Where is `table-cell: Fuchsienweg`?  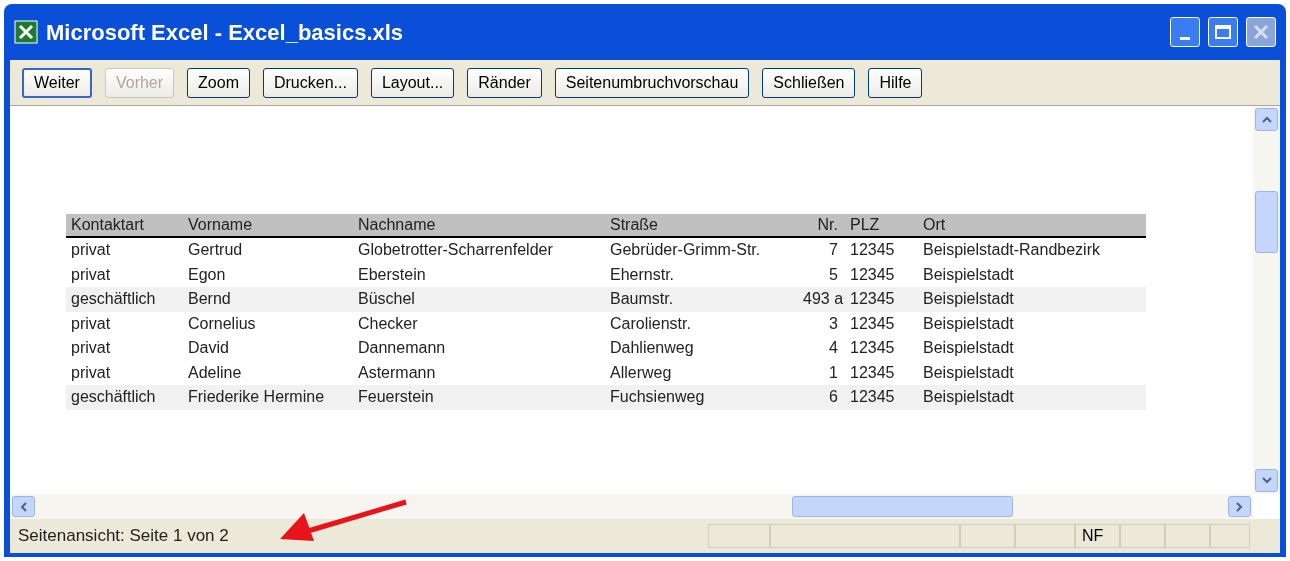 table-cell: Fuchsienweg is located at coordinates (657, 397).